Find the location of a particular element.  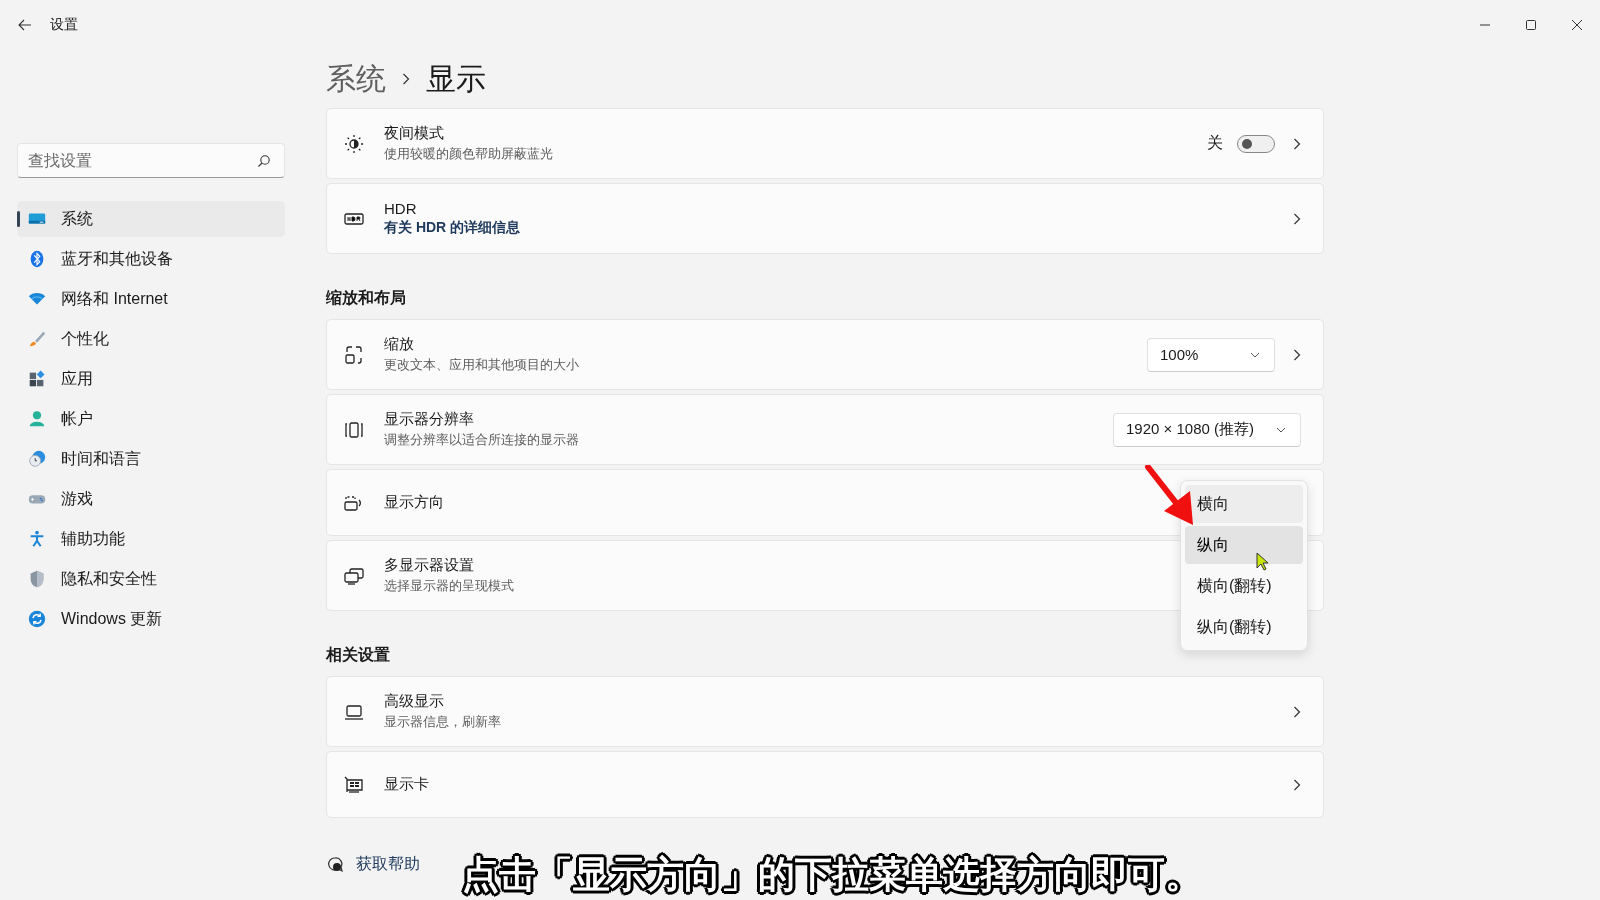

back-icon is located at coordinates (25, 25).